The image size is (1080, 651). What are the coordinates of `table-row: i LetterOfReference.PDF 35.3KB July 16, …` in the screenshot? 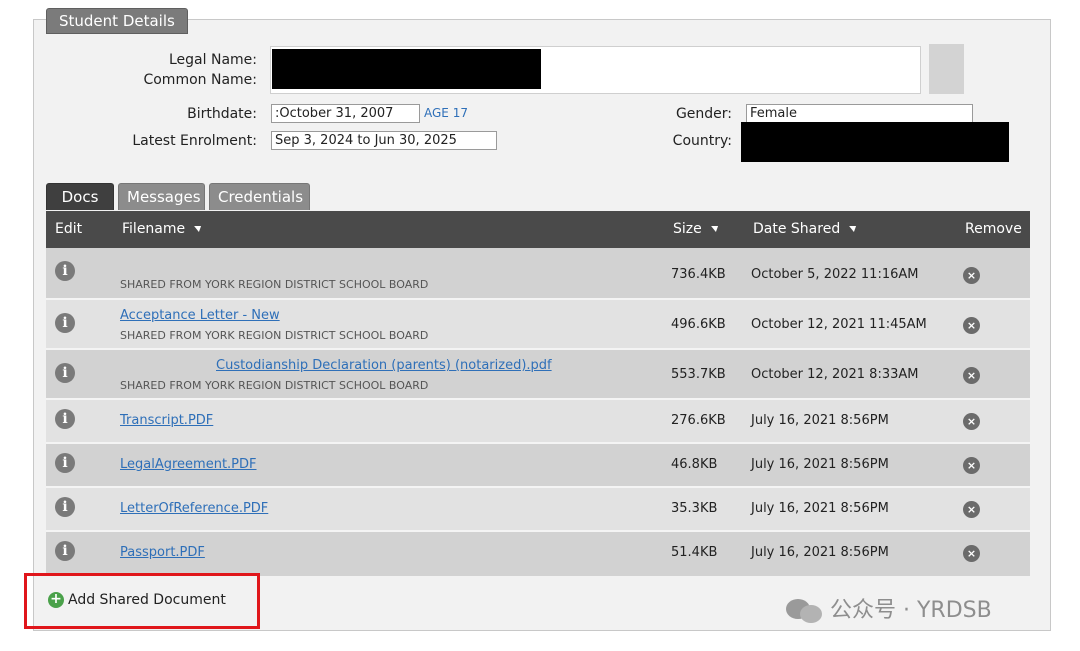 It's located at (538, 510).